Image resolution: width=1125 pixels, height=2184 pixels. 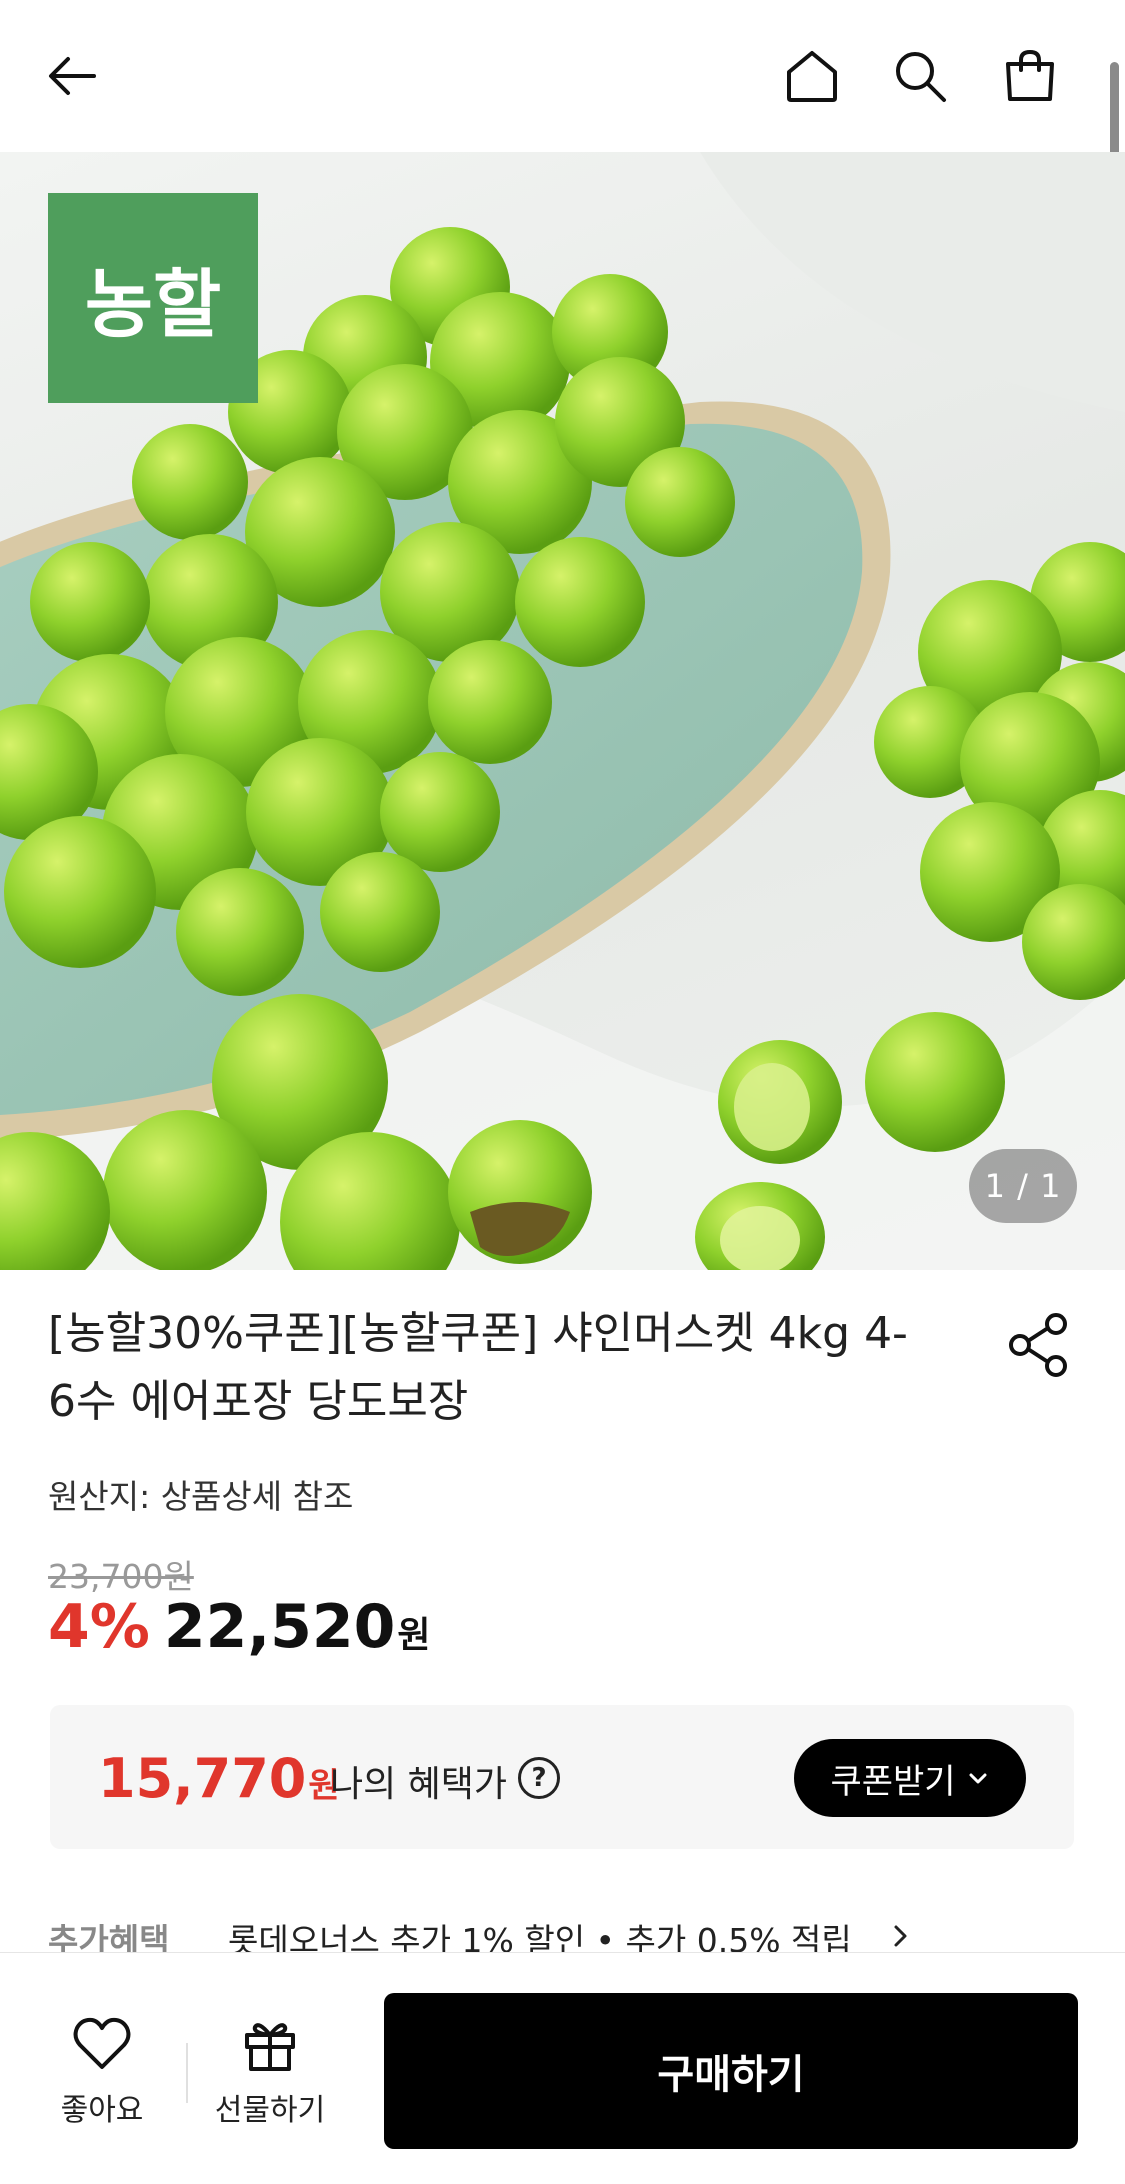 What do you see at coordinates (539, 1778) in the screenshot?
I see `help-icon: ?` at bounding box center [539, 1778].